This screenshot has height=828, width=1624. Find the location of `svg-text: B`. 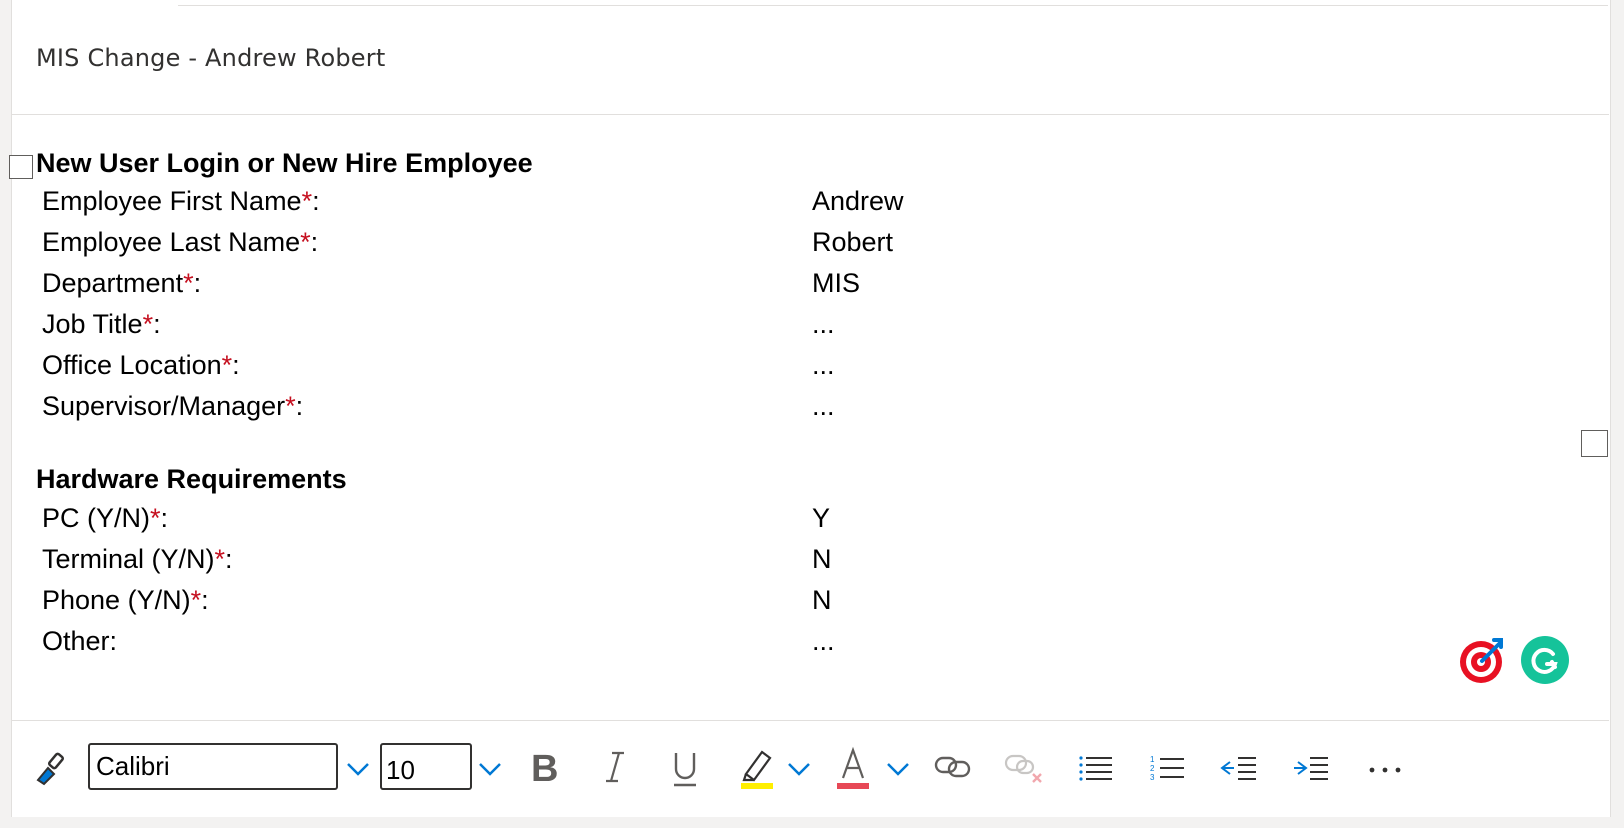

svg-text: B is located at coordinates (544, 767).